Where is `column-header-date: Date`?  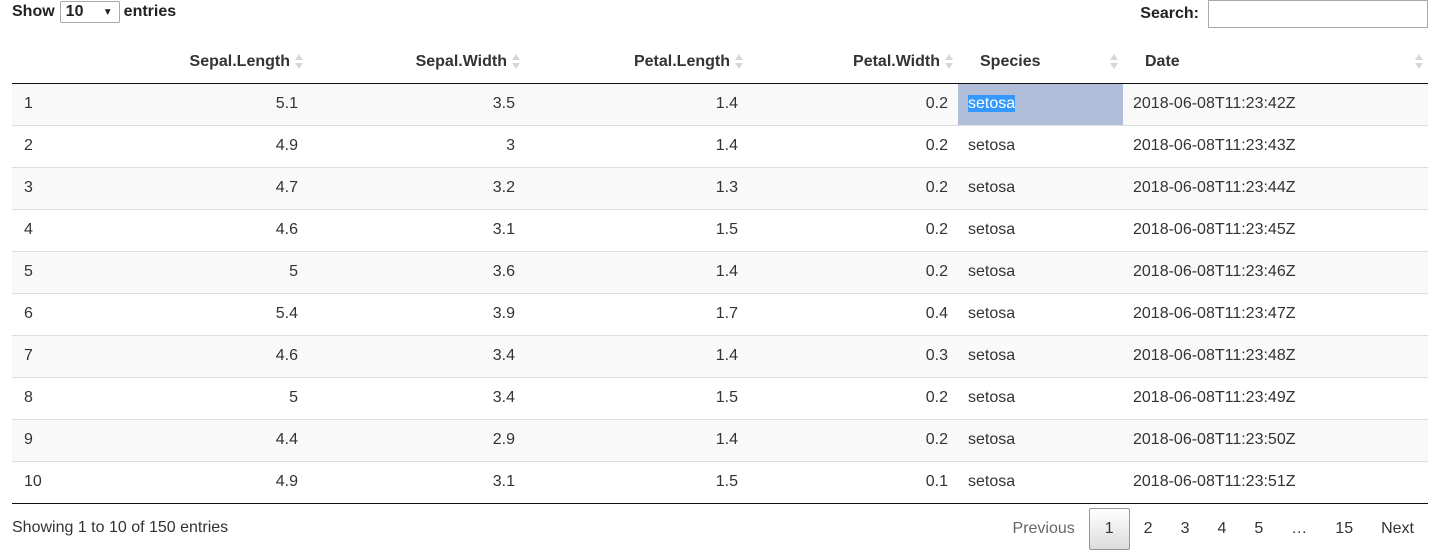 column-header-date: Date is located at coordinates (1275, 63).